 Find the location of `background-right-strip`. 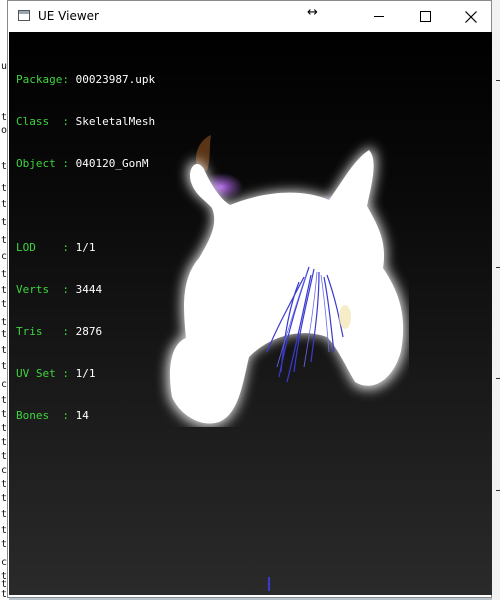

background-right-strip is located at coordinates (496, 300).